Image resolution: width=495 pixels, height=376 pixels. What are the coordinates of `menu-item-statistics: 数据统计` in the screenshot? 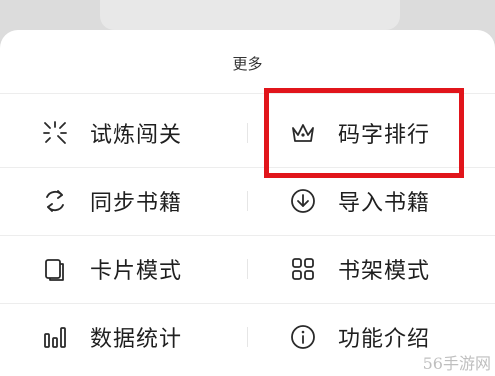 It's located at (123, 337).